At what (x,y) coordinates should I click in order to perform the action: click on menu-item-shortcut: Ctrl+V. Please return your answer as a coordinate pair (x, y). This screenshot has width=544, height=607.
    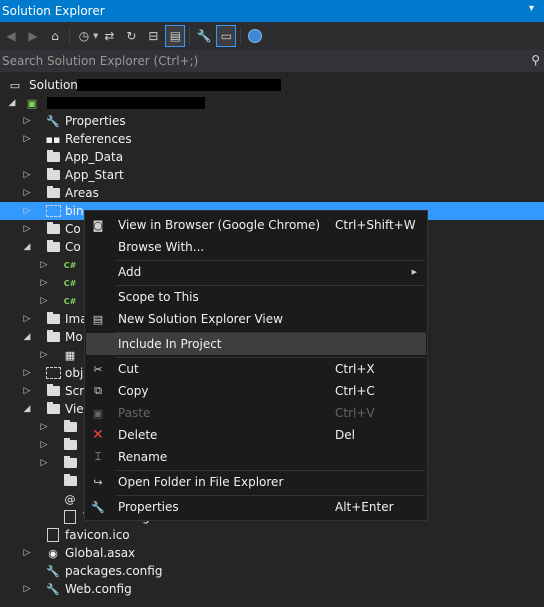
    Looking at the image, I should click on (355, 413).